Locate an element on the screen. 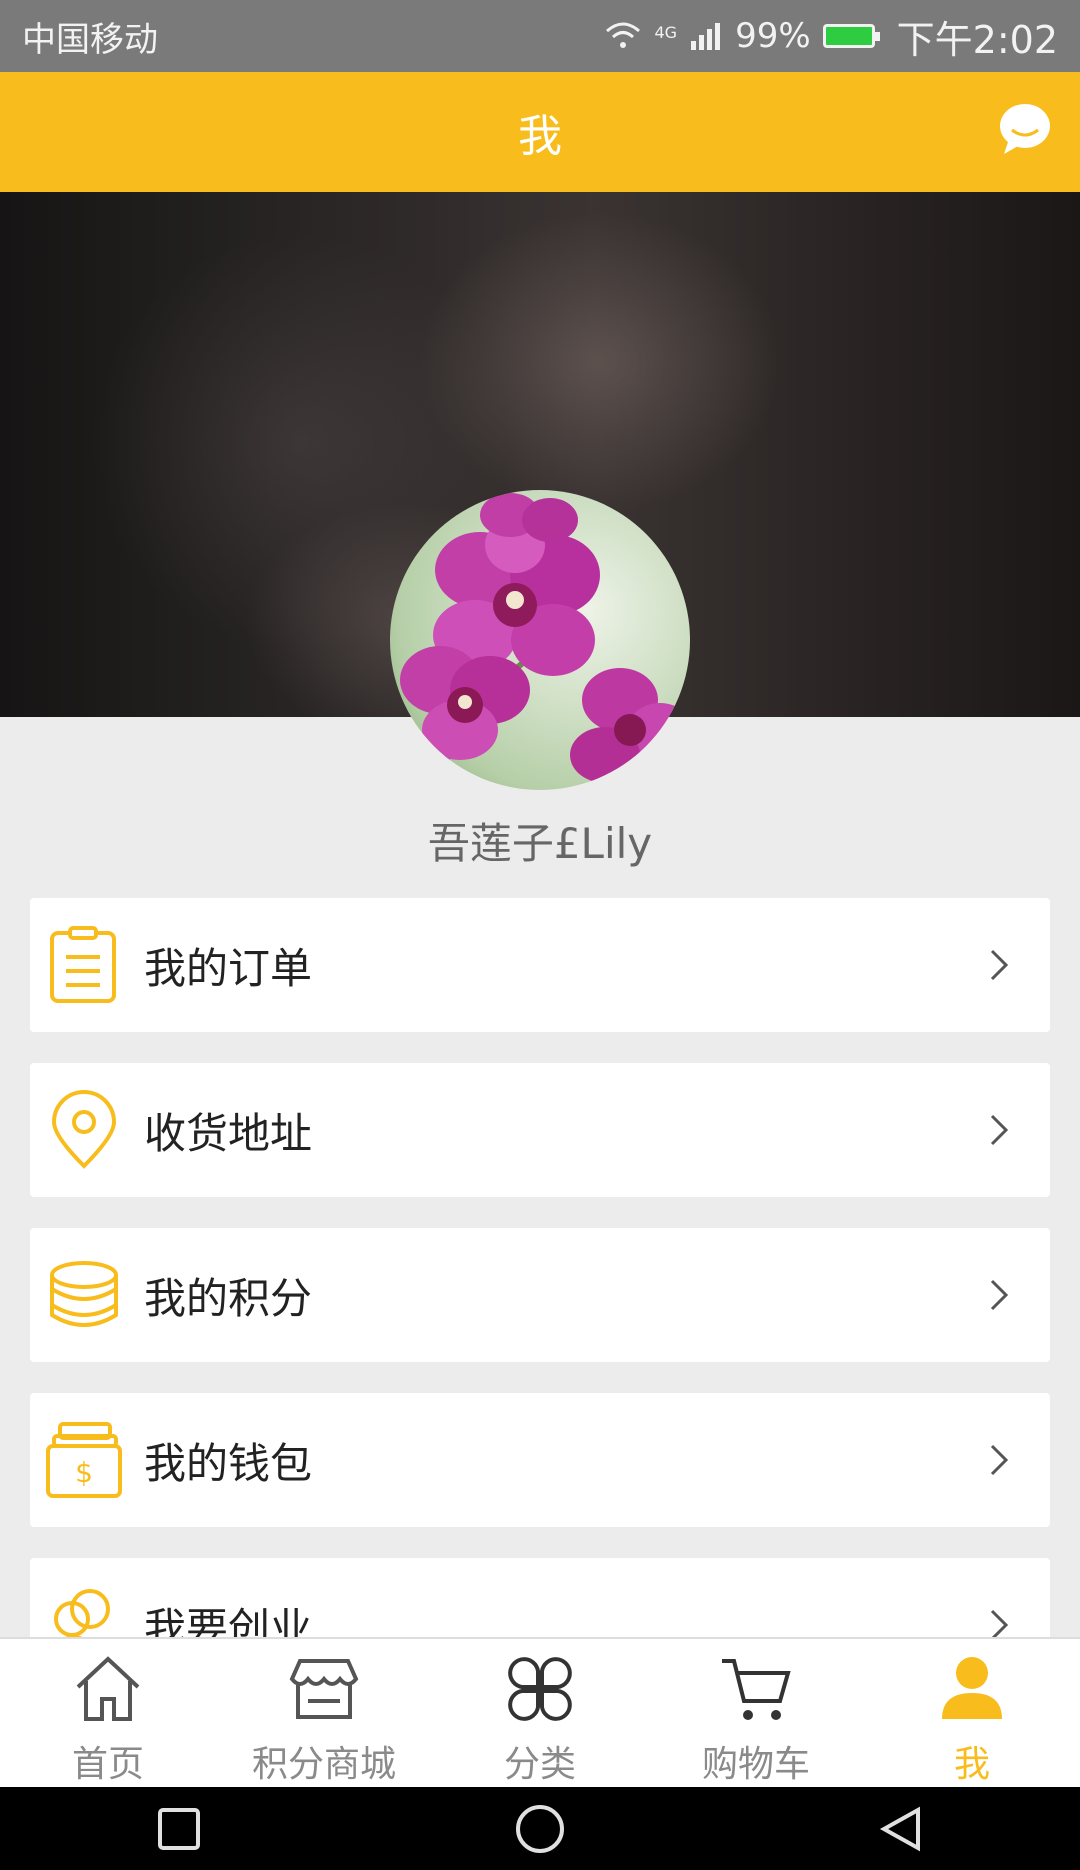 The width and height of the screenshot is (1080, 1870). menu-item-address: 收货地址 is located at coordinates (540, 1130).